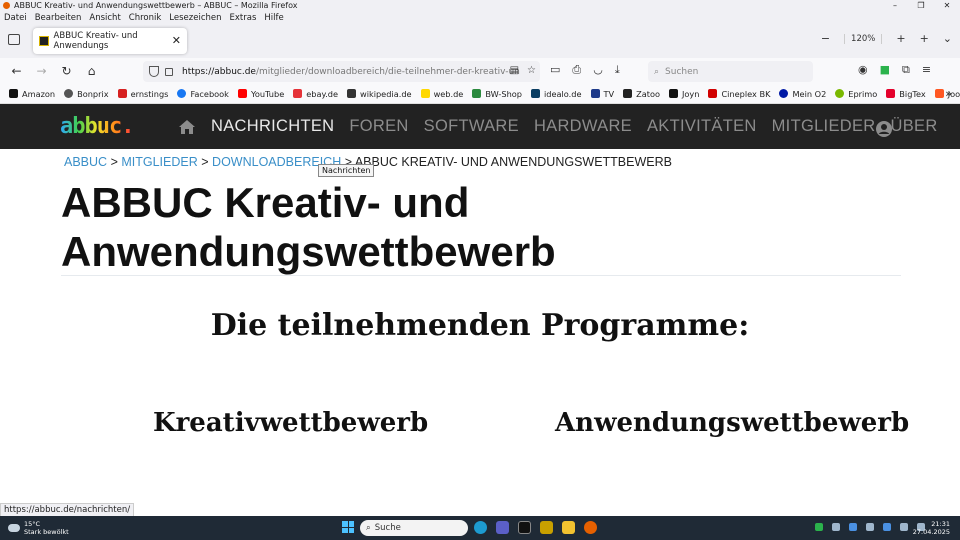 The image size is (960, 540). Describe the element at coordinates (931, 532) in the screenshot. I see `clock-date: 27.04.2025` at that location.